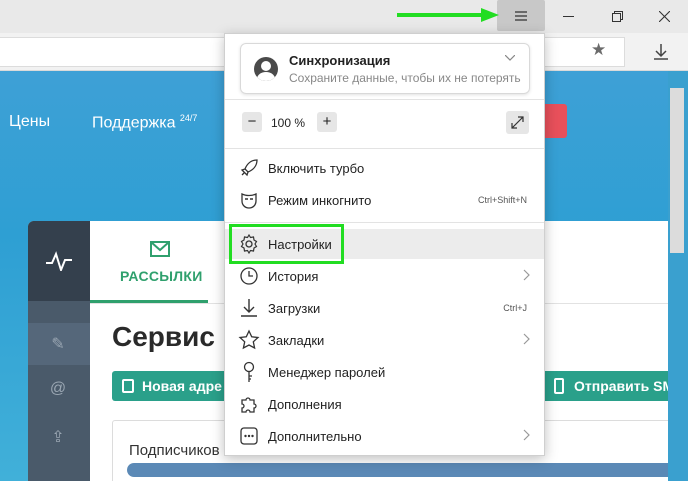  What do you see at coordinates (327, 122) in the screenshot?
I see `zoom-in-button: +` at bounding box center [327, 122].